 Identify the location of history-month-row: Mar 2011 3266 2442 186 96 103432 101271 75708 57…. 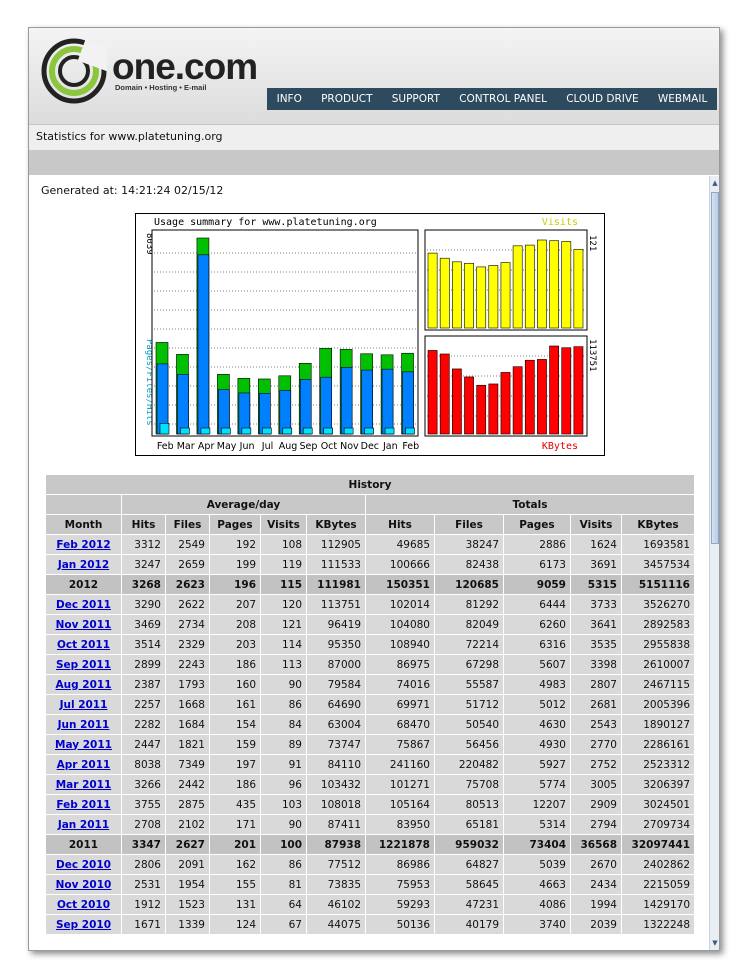
(370, 784).